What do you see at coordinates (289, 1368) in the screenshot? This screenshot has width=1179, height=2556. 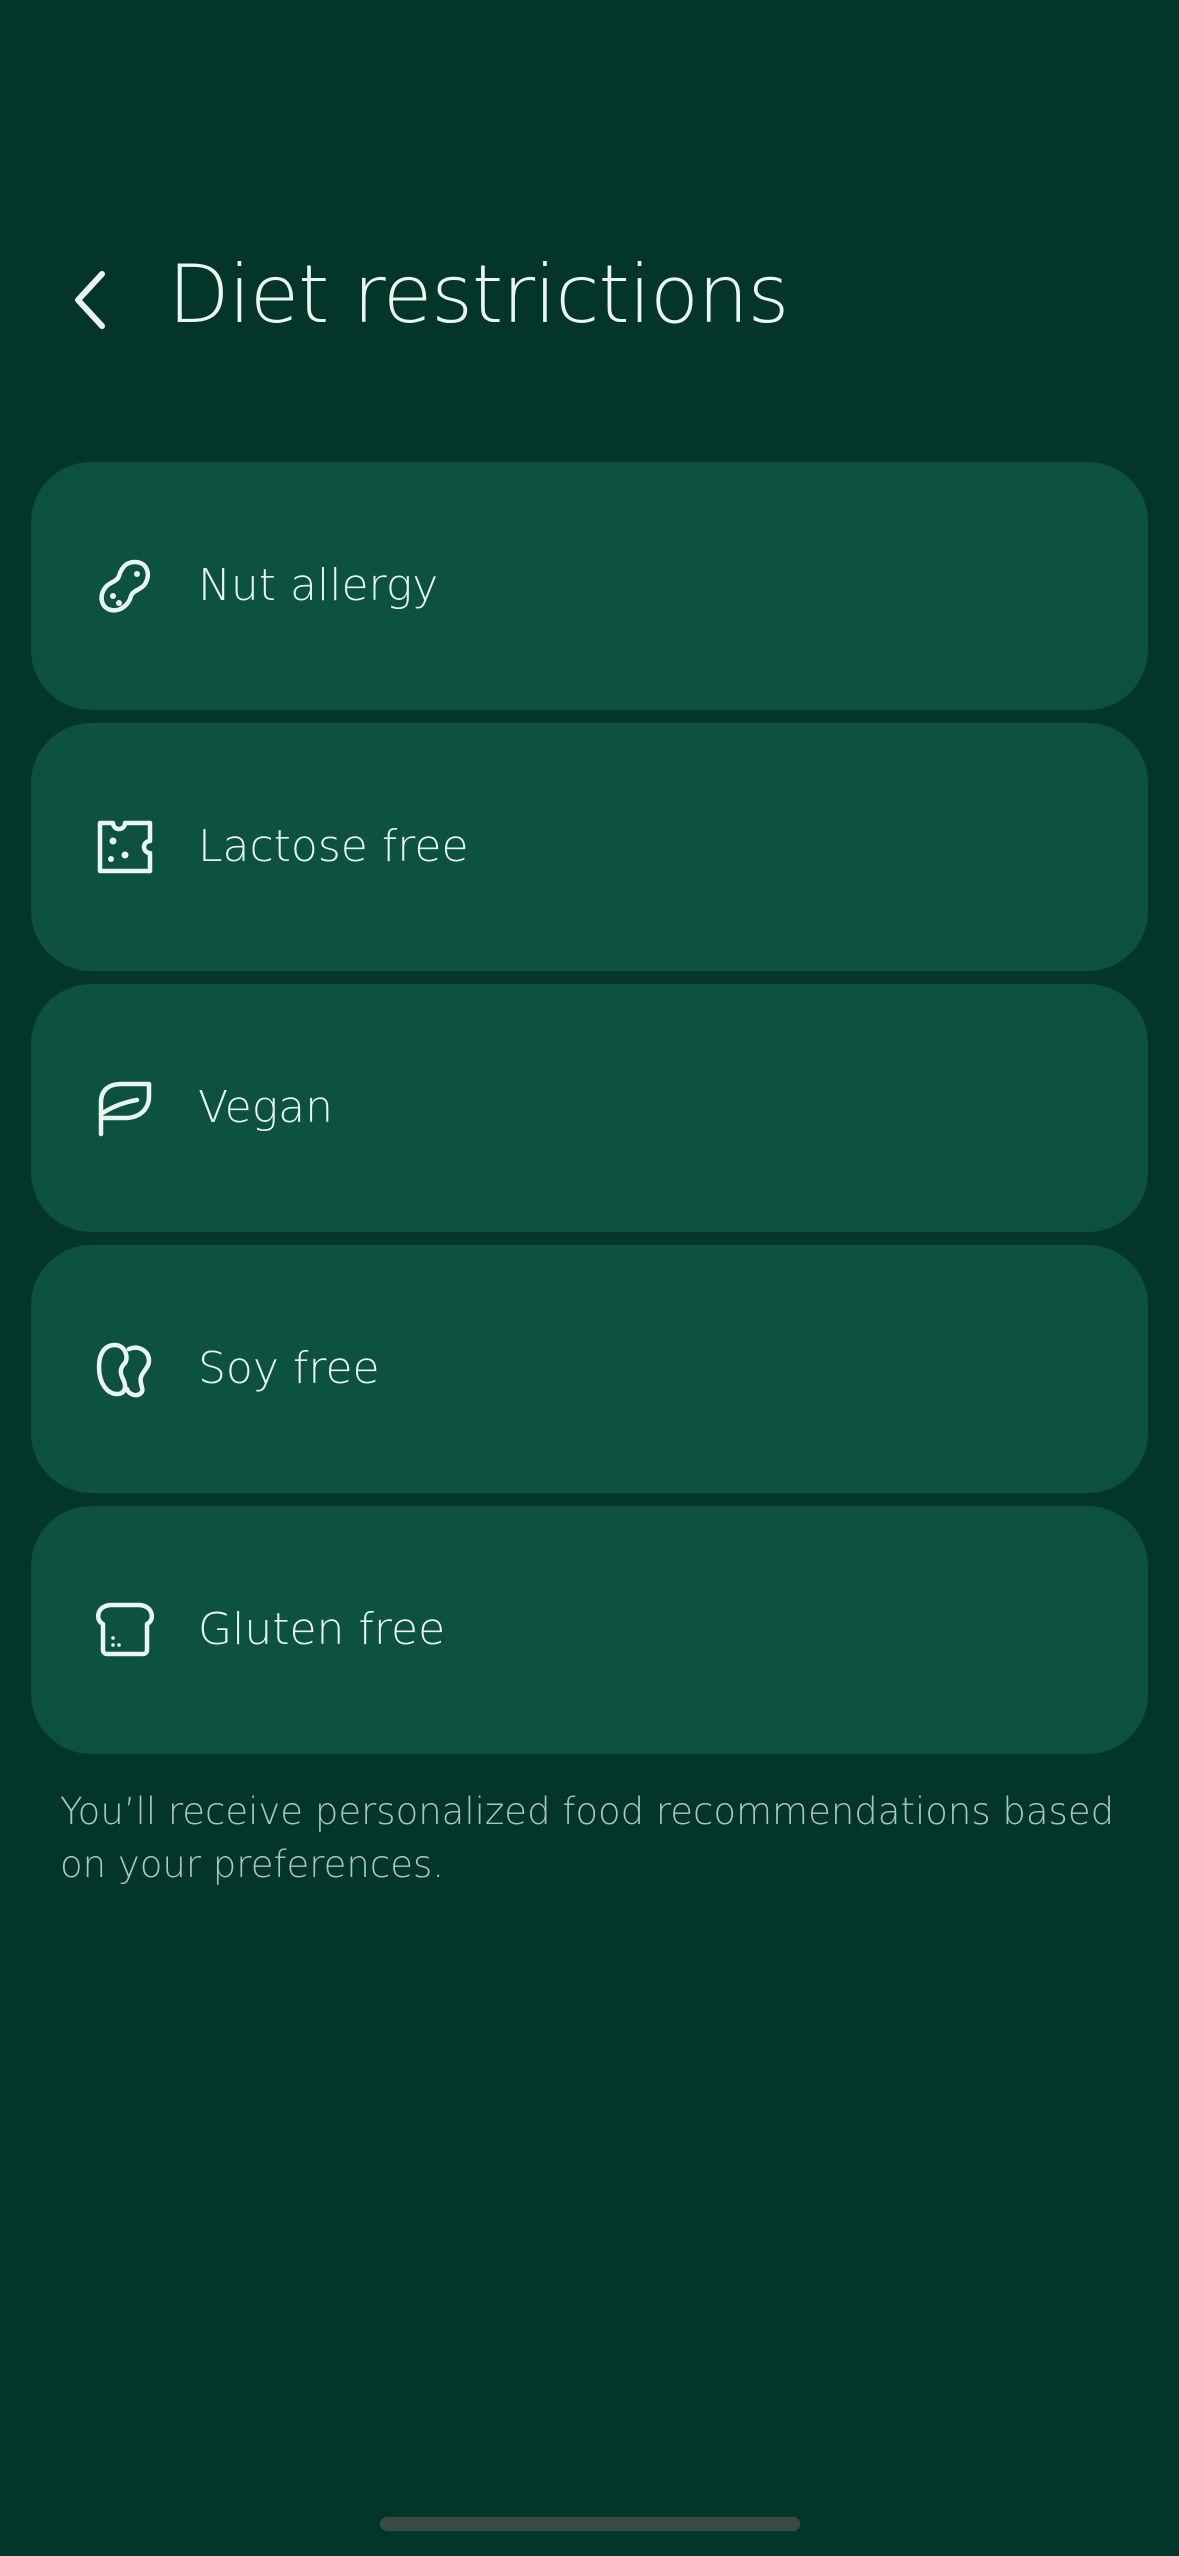 I see `option-label: Soy free` at bounding box center [289, 1368].